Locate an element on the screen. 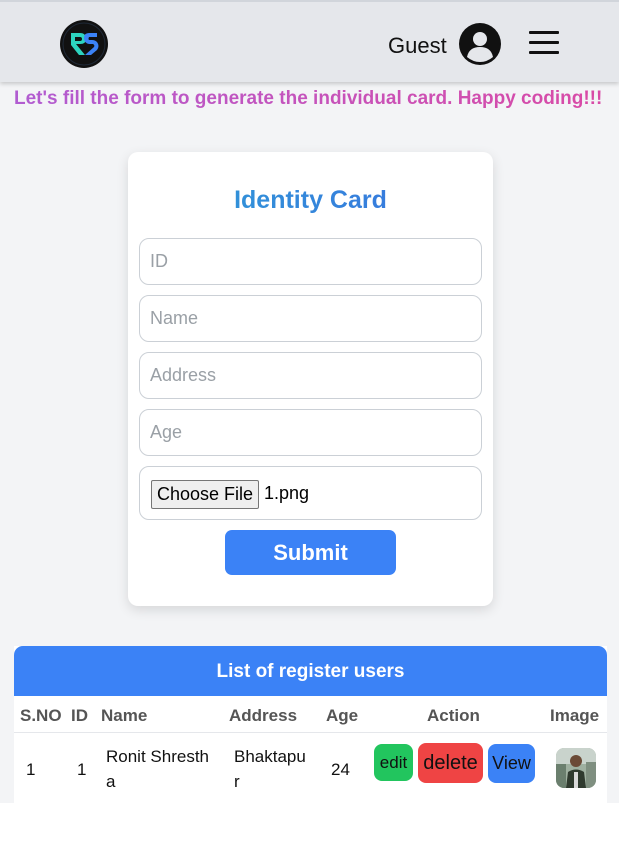  table-title: List of register users is located at coordinates (310, 671).